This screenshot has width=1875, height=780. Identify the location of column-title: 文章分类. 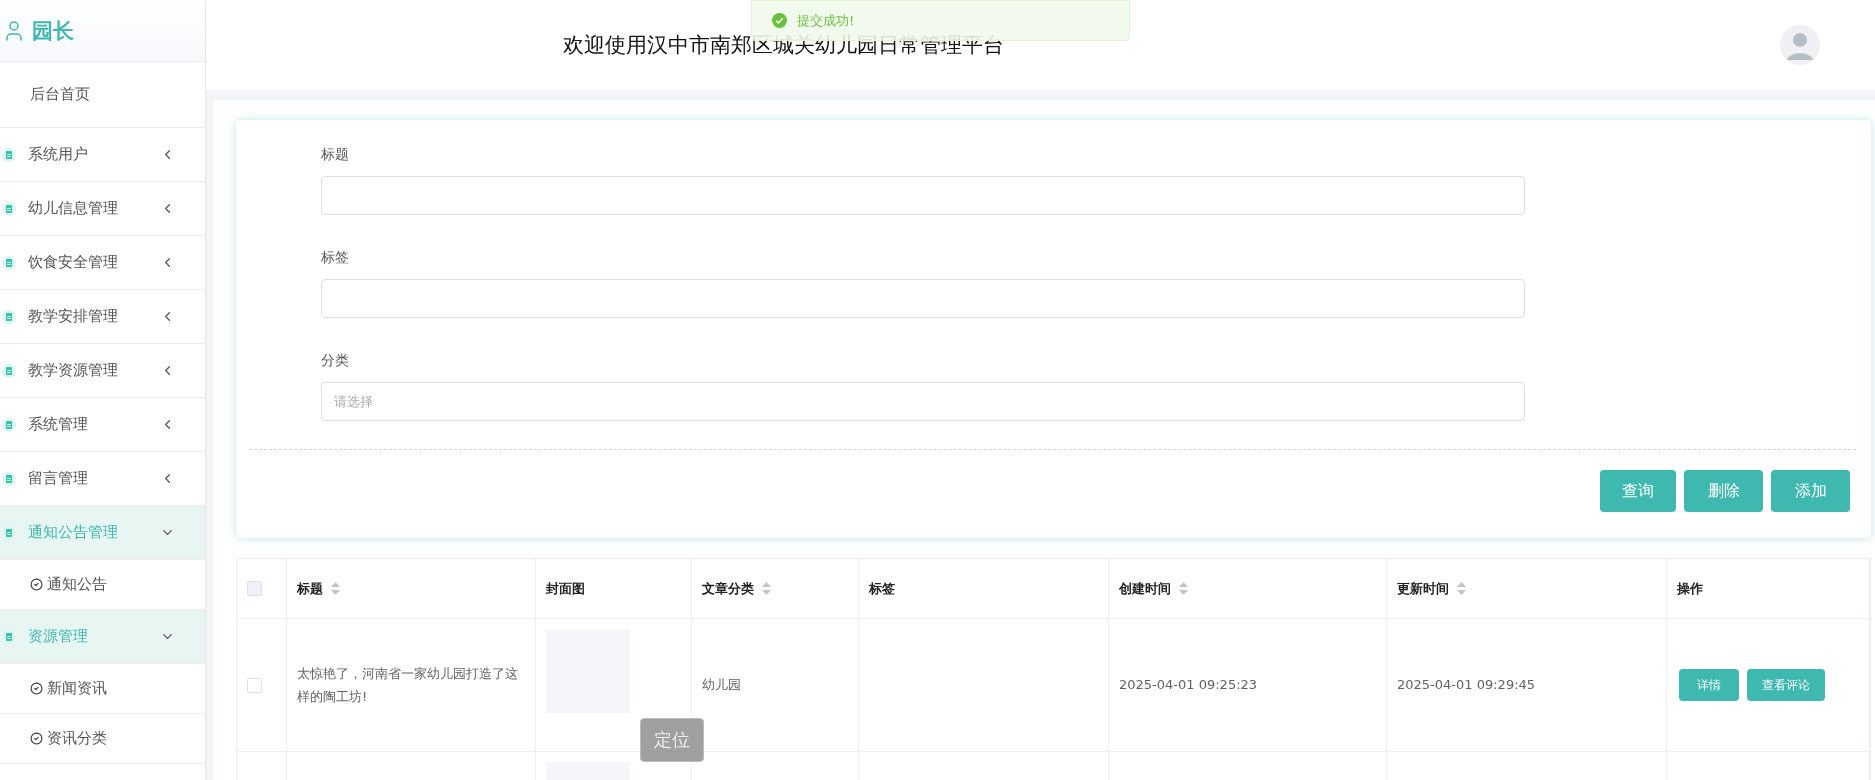
(728, 588).